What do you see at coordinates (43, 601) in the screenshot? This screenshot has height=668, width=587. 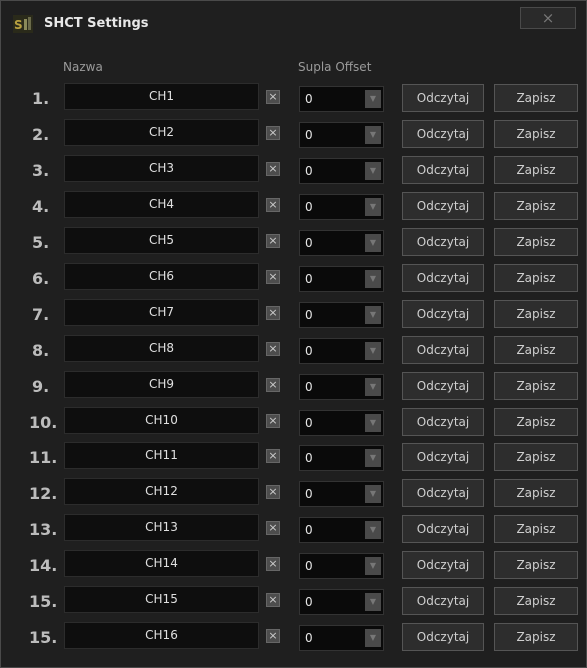 I see `channel-number: 15.` at bounding box center [43, 601].